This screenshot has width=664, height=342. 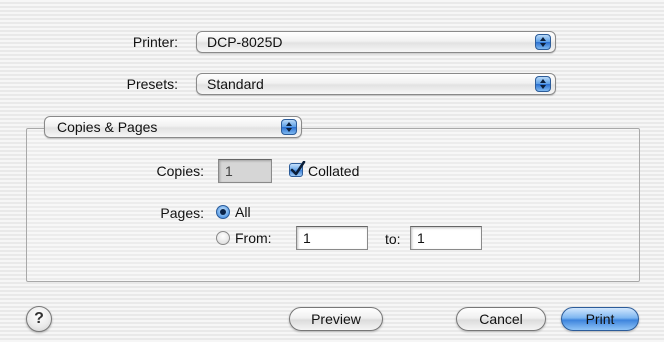 I want to click on pages-label: Pages:, so click(x=182, y=213).